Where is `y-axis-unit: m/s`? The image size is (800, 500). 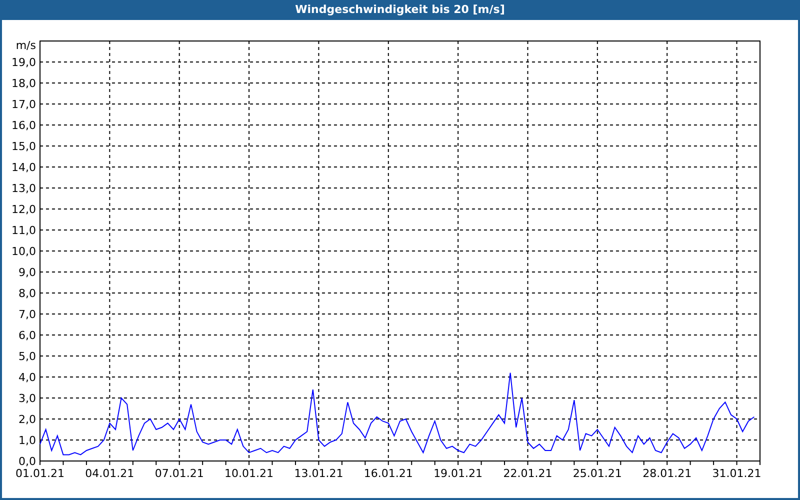 y-axis-unit: m/s is located at coordinates (26, 45).